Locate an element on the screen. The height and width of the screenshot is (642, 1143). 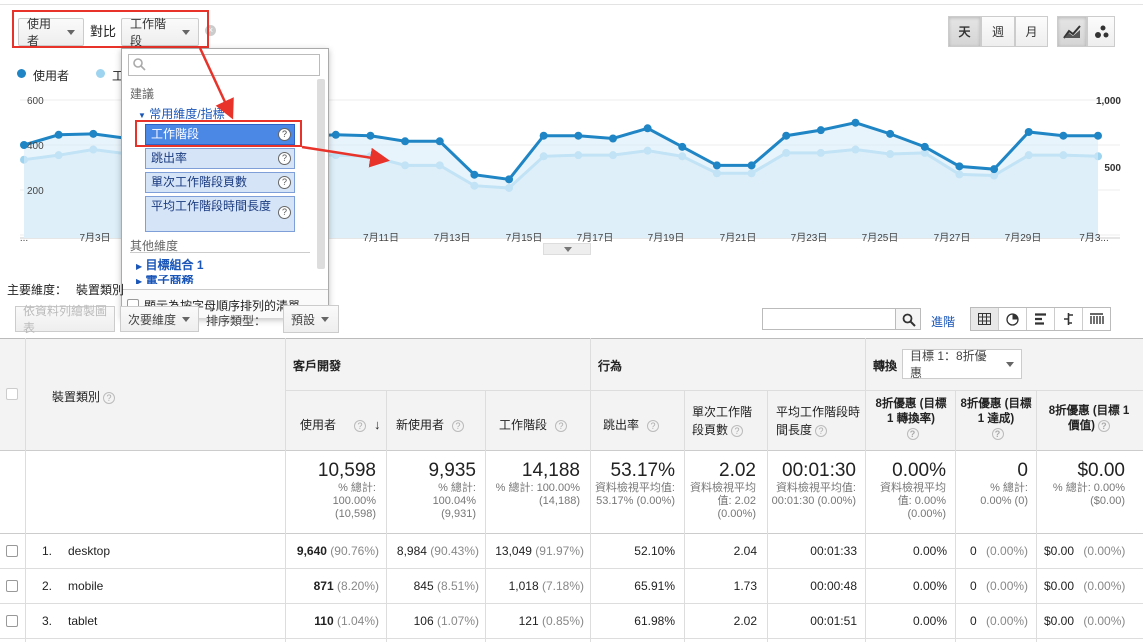
pie-view-button is located at coordinates (1013, 319).